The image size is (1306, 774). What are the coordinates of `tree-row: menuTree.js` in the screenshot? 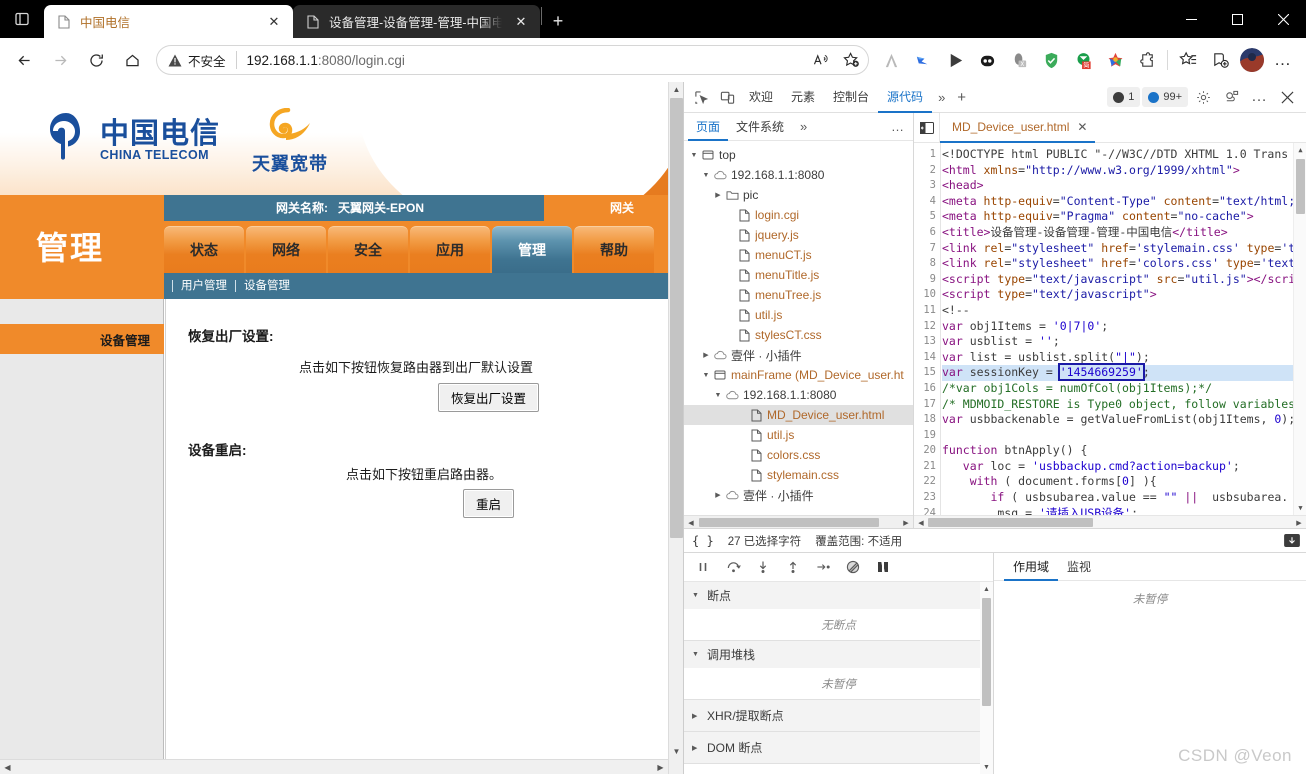 It's located at (798, 295).